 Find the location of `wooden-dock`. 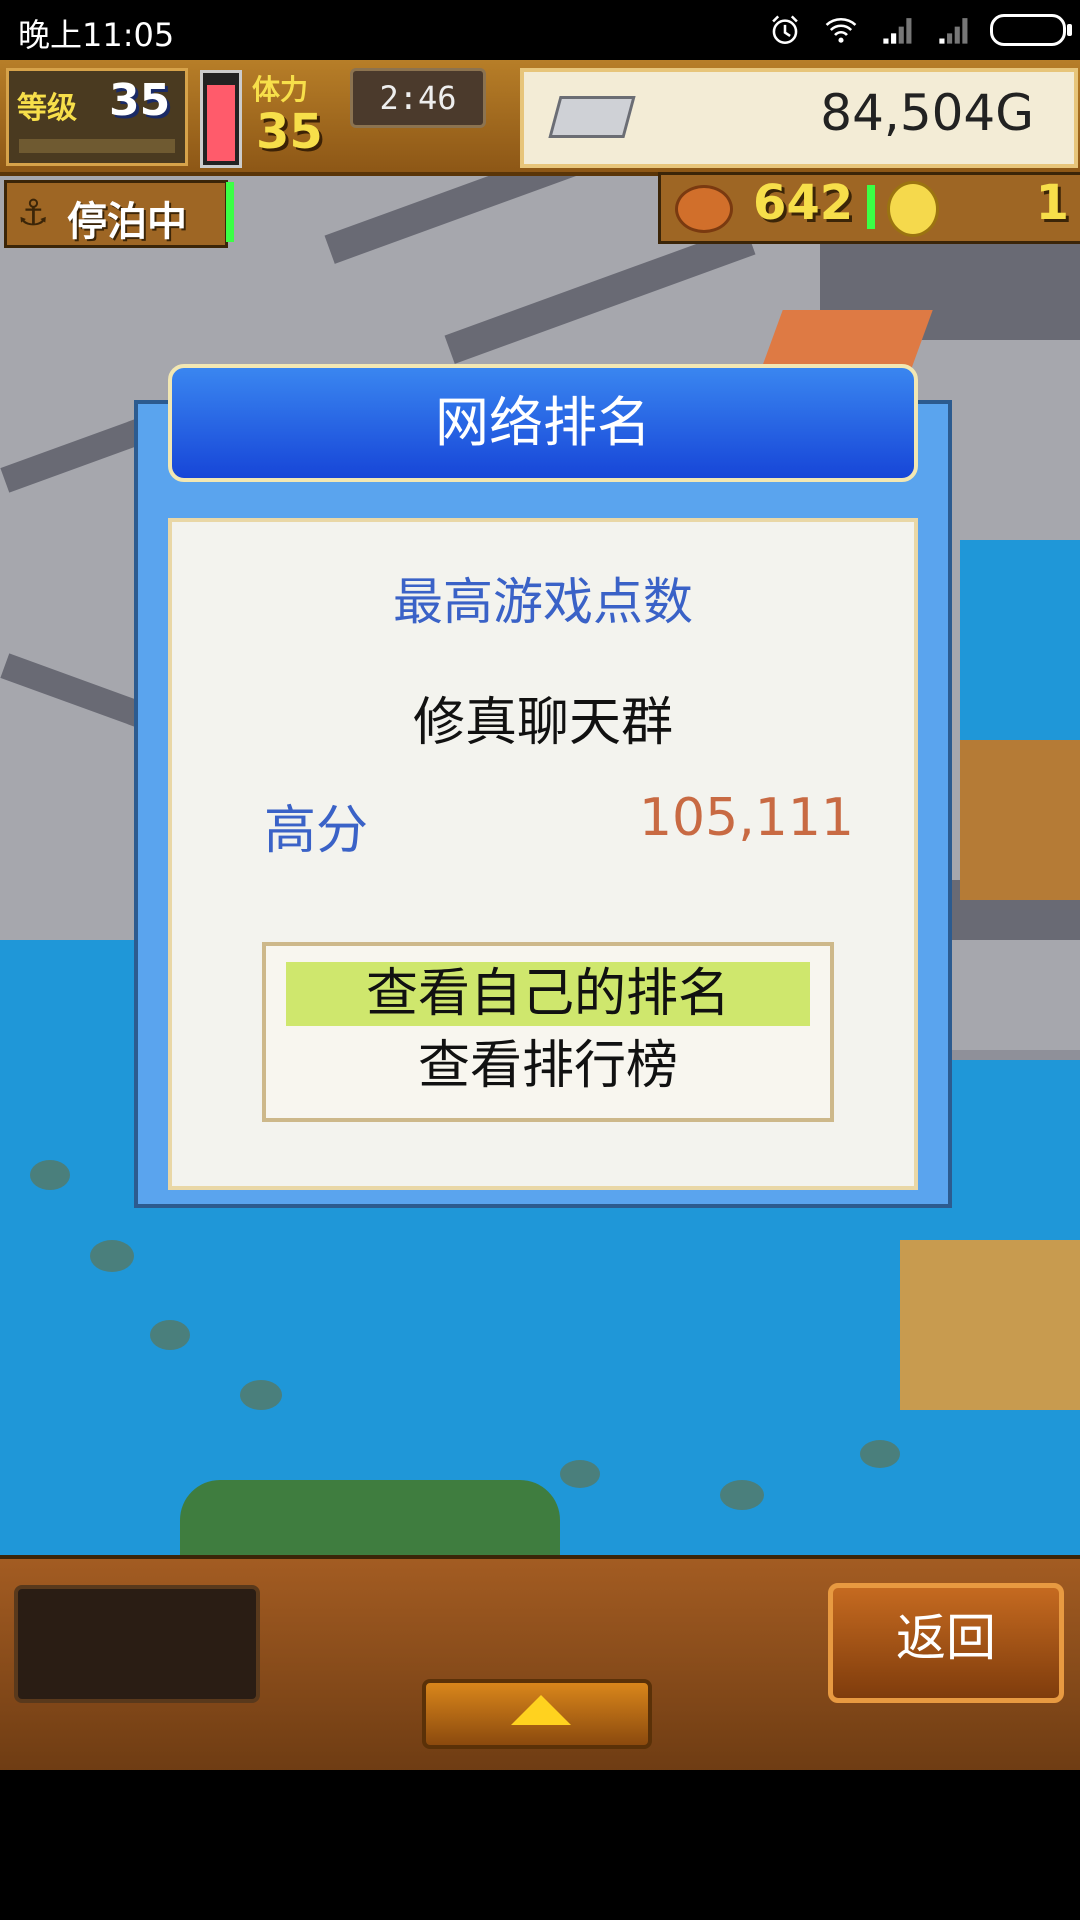

wooden-dock is located at coordinates (990, 1325).